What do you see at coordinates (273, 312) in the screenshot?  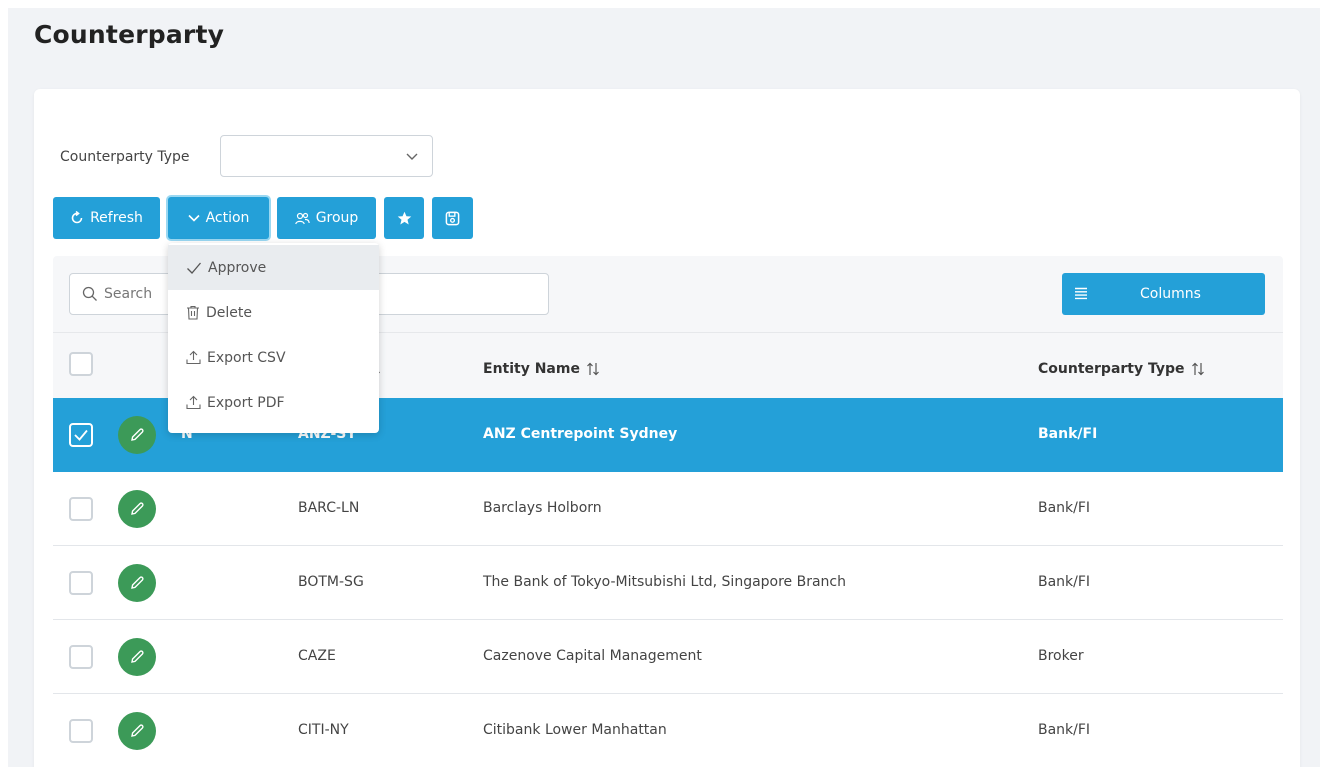 I see `menu-item-delete: Delete` at bounding box center [273, 312].